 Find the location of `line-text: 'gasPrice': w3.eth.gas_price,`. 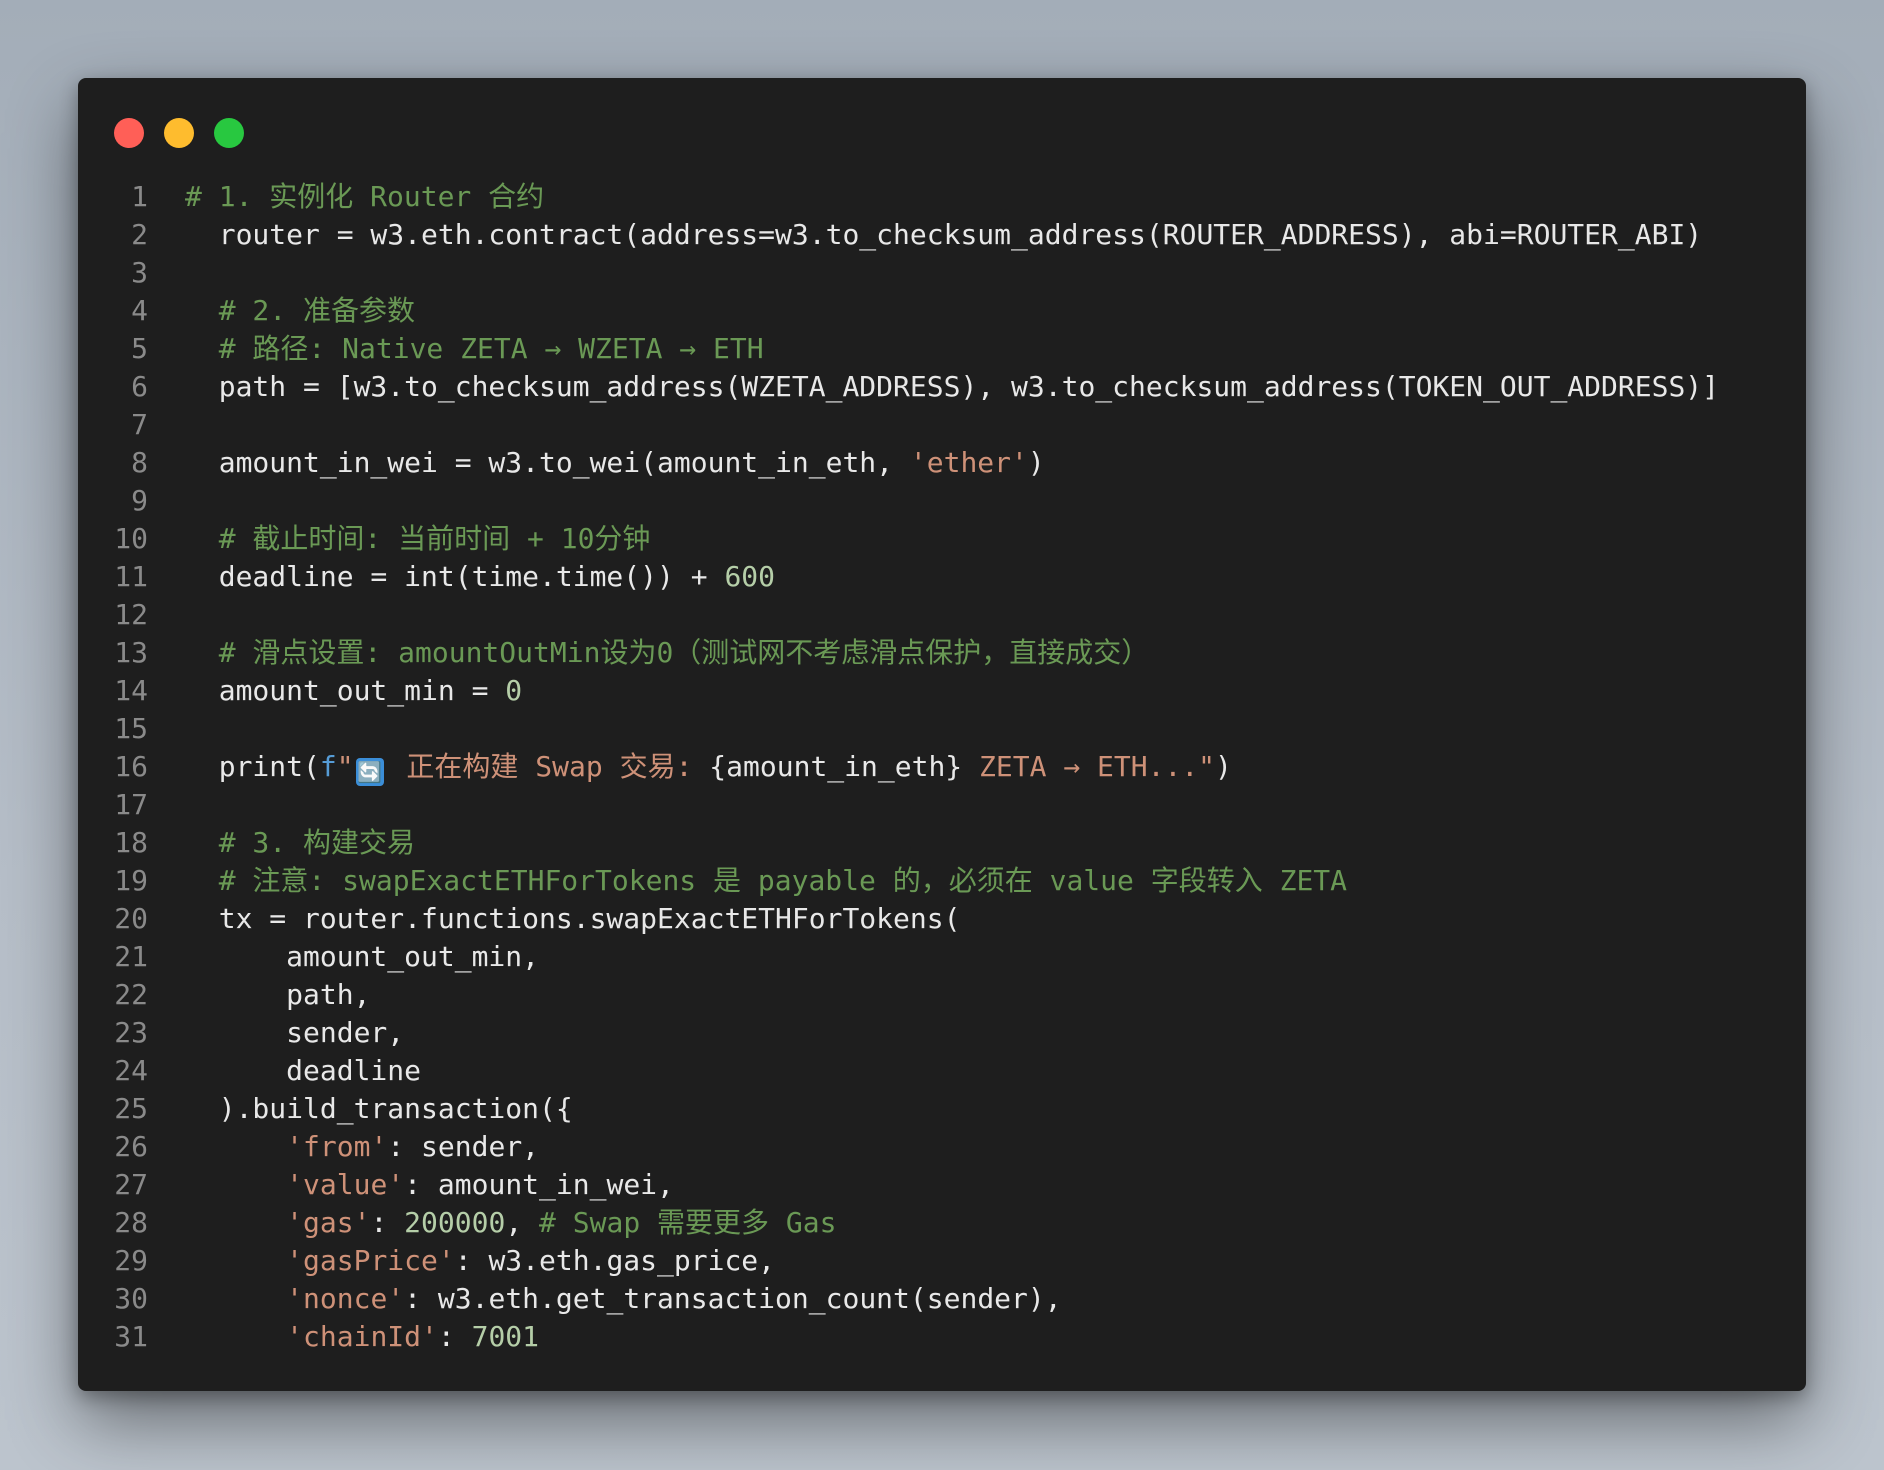

line-text: 'gasPrice': w3.eth.gas_price, is located at coordinates (480, 1261).